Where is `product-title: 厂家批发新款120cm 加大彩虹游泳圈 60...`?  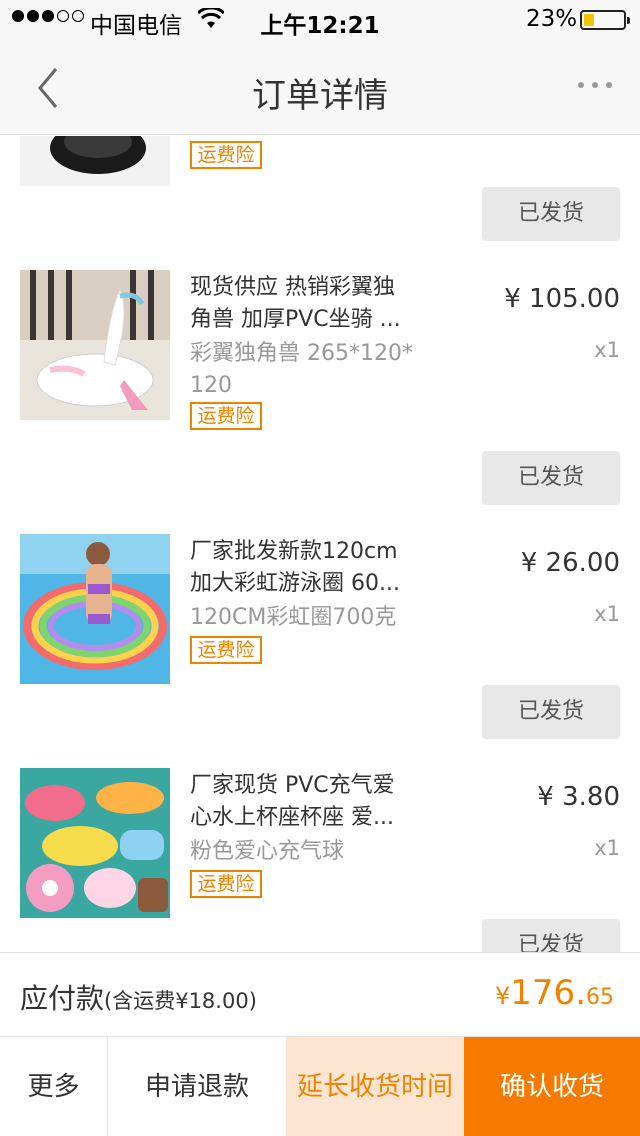
product-title: 厂家批发新款120cm 加大彩虹游泳圈 60... is located at coordinates (306, 568).